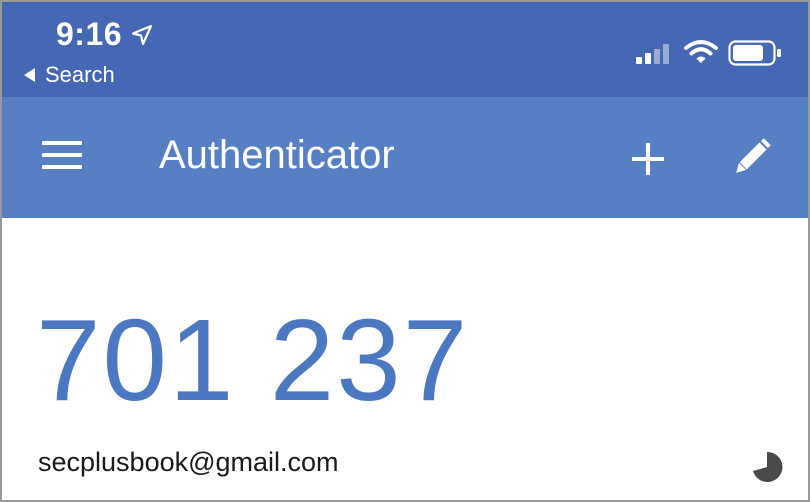 This screenshot has width=810, height=502. Describe the element at coordinates (142, 35) in the screenshot. I see `location-arrow-icon` at that location.